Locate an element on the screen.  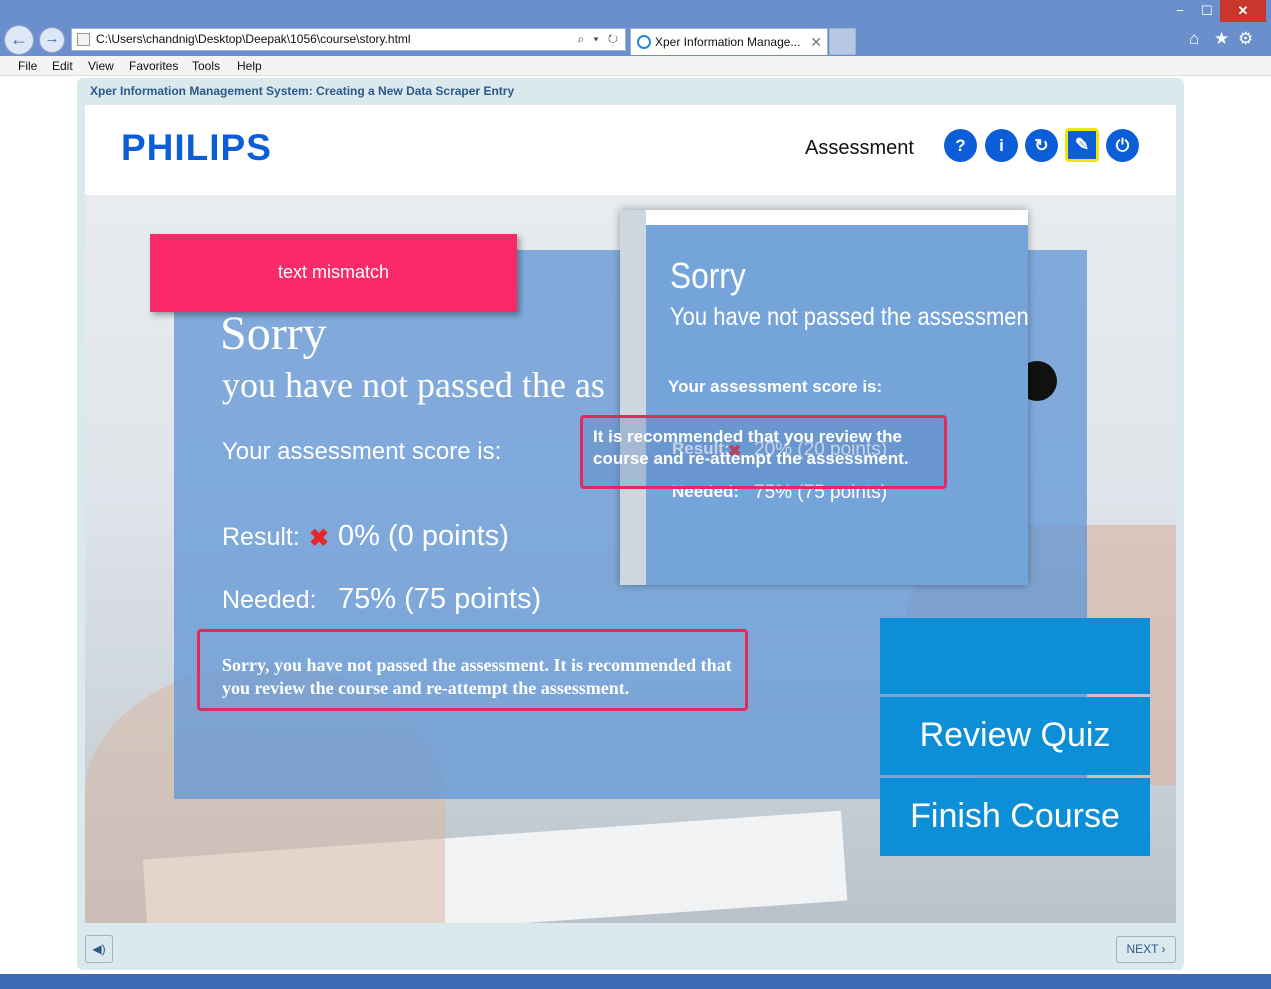
reference-sorry-heading: Sorry is located at coordinates (708, 275).